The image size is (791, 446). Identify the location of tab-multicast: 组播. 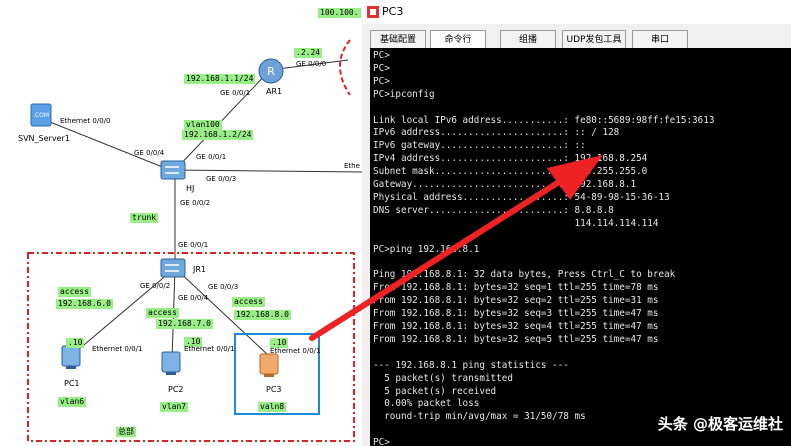
(528, 39).